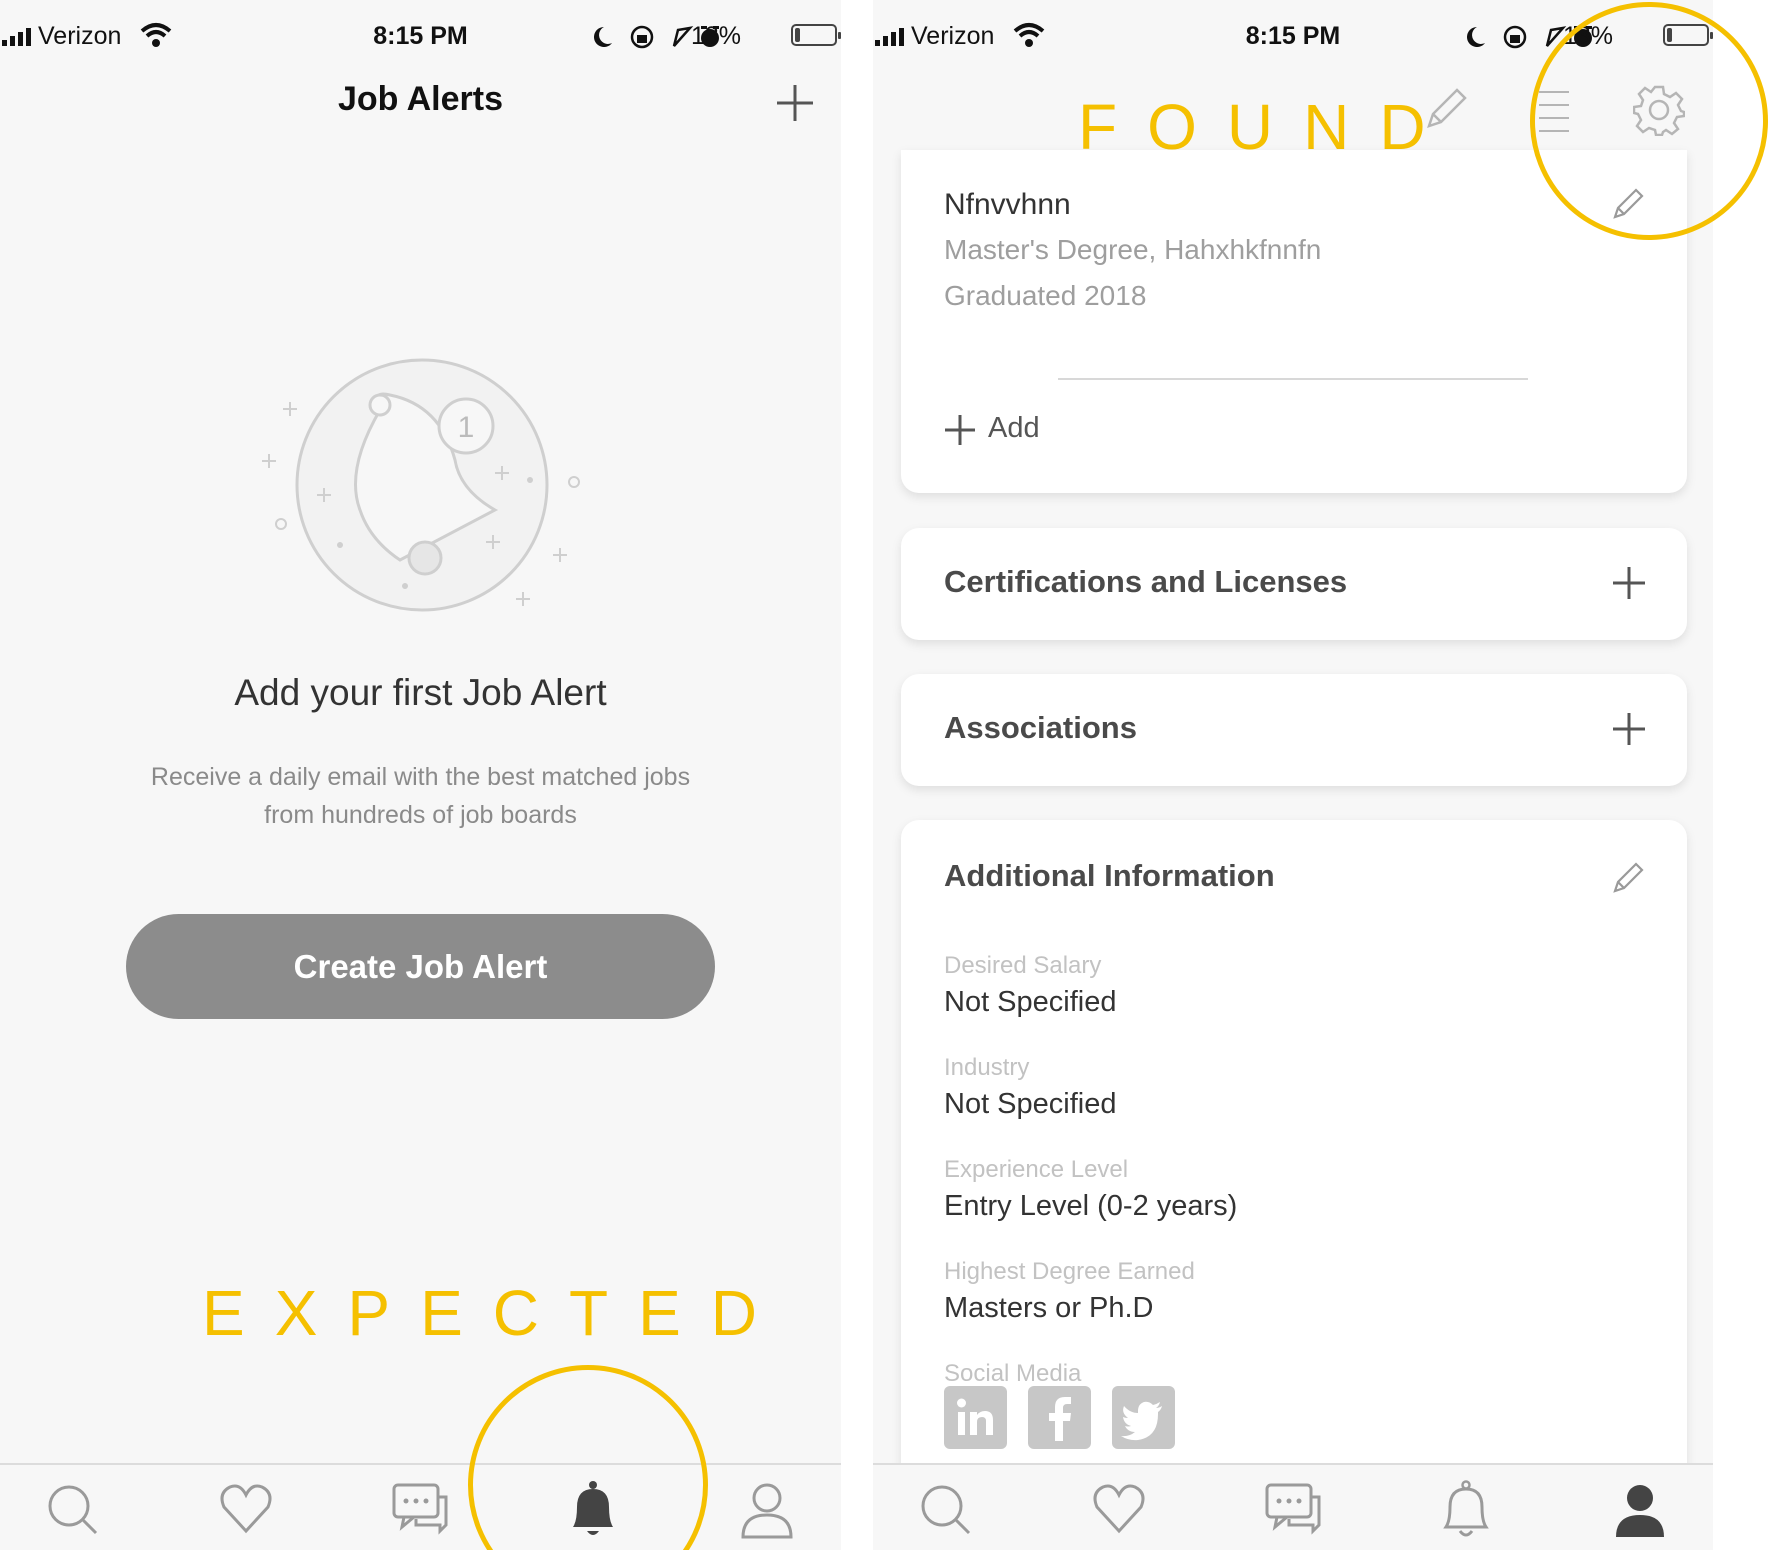 Image resolution: width=1771 pixels, height=1550 pixels. What do you see at coordinates (420, 966) in the screenshot?
I see `create-job-alert-button: Create Job Alert` at bounding box center [420, 966].